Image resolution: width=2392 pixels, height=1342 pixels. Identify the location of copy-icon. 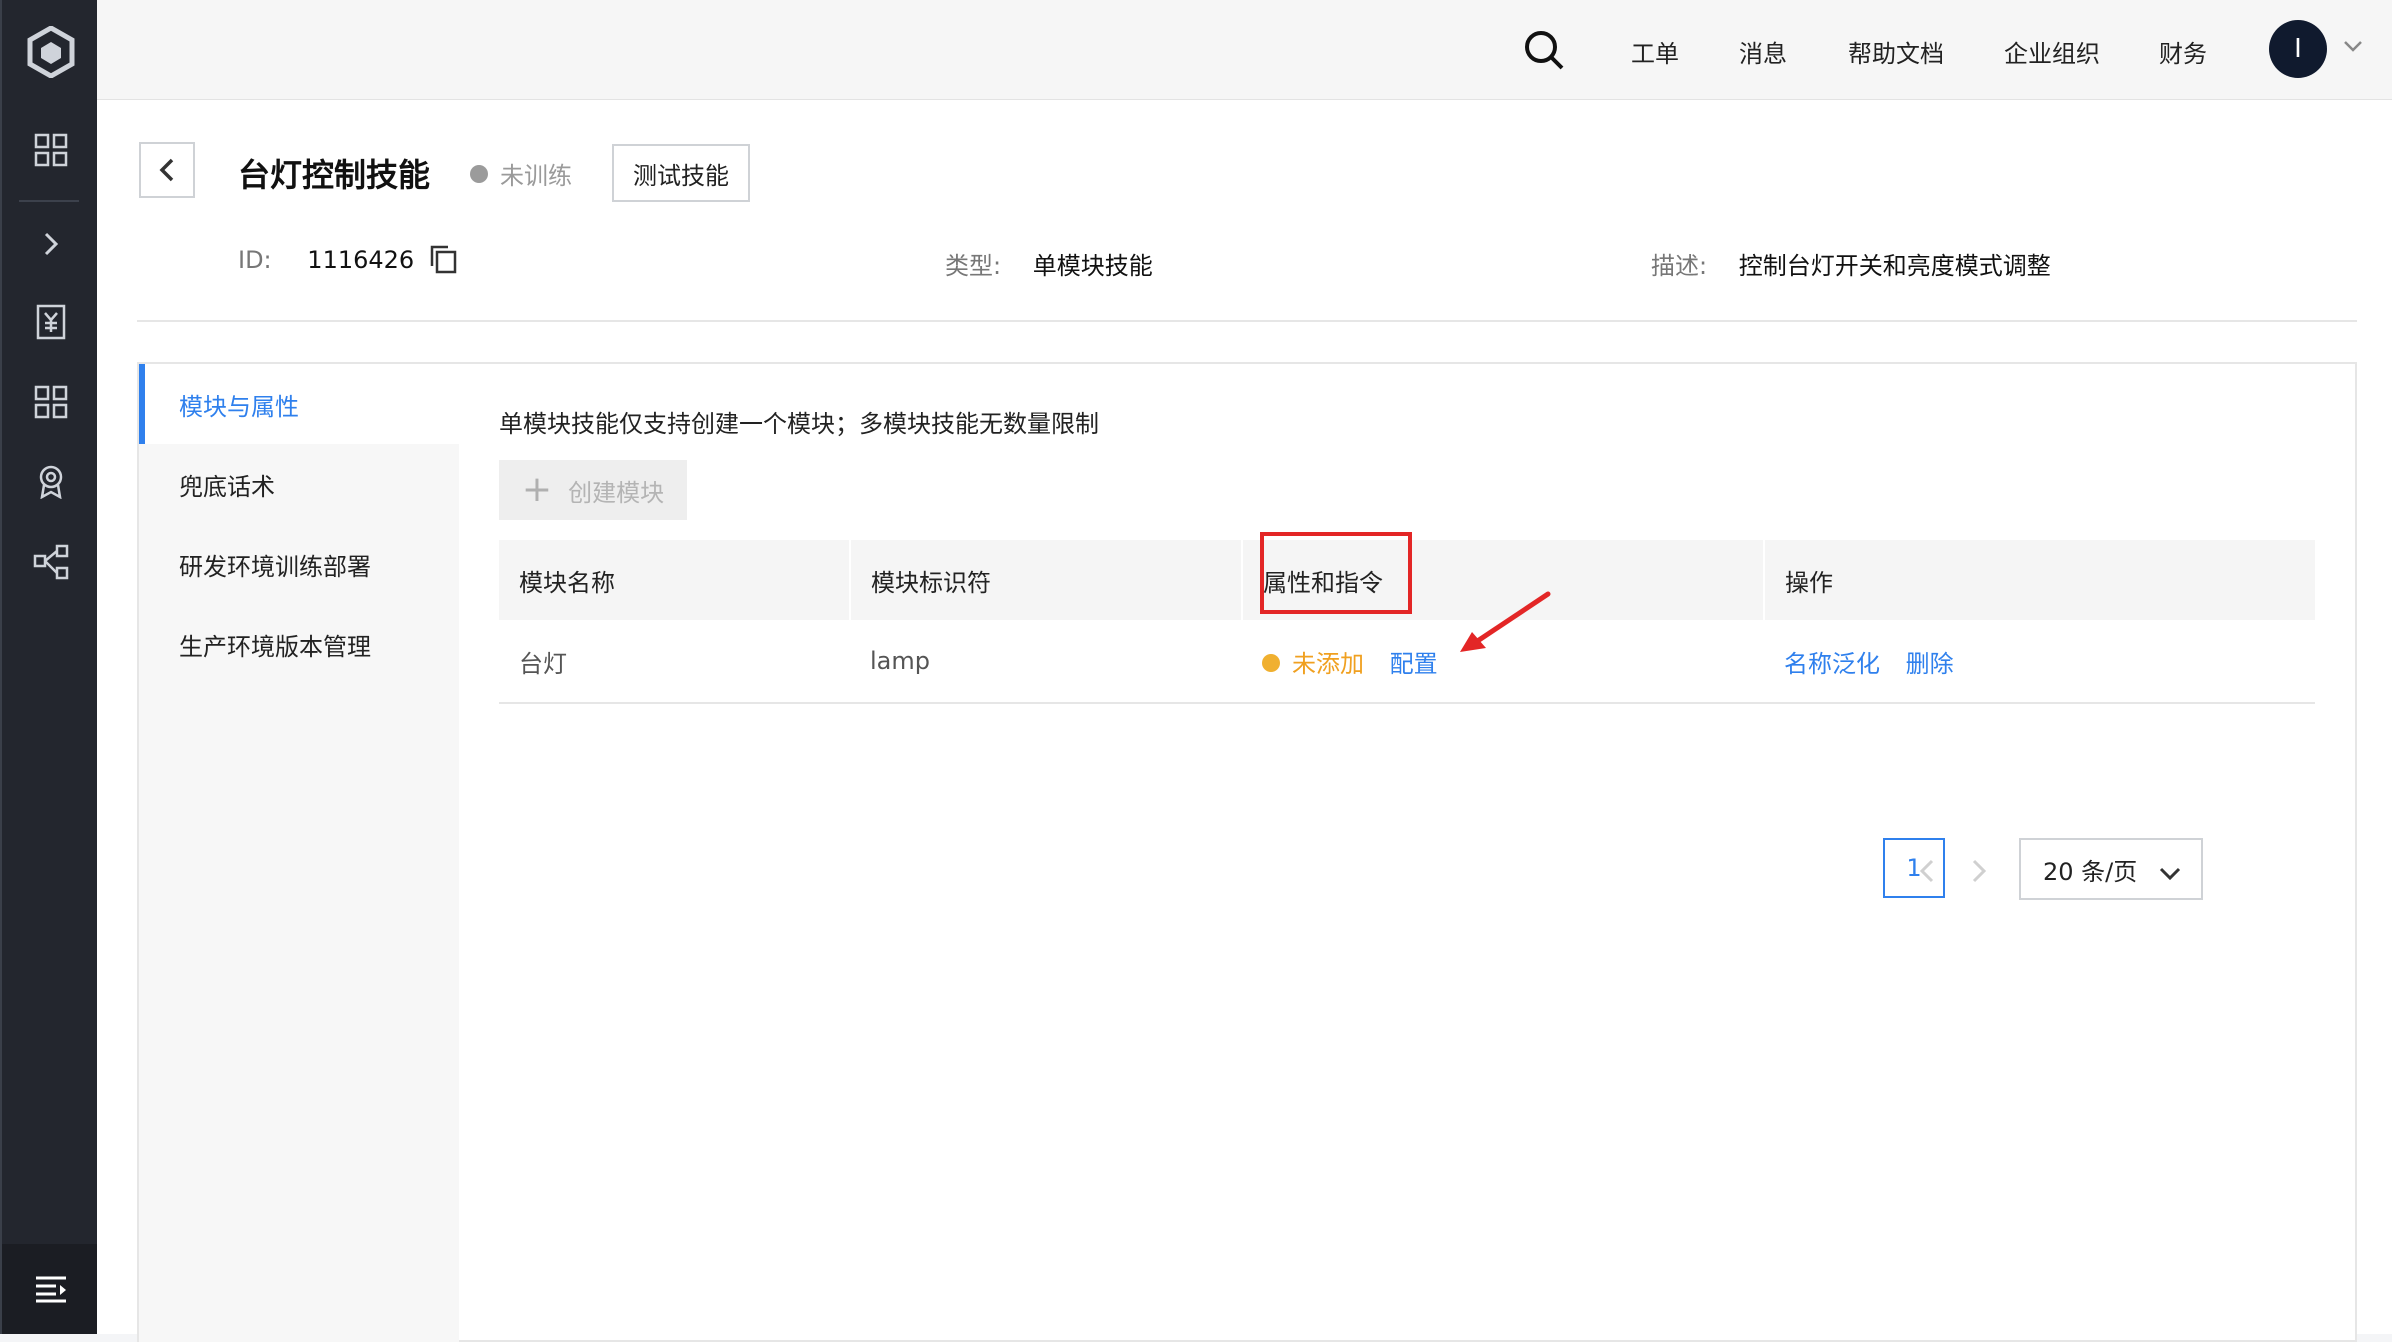
(443, 259).